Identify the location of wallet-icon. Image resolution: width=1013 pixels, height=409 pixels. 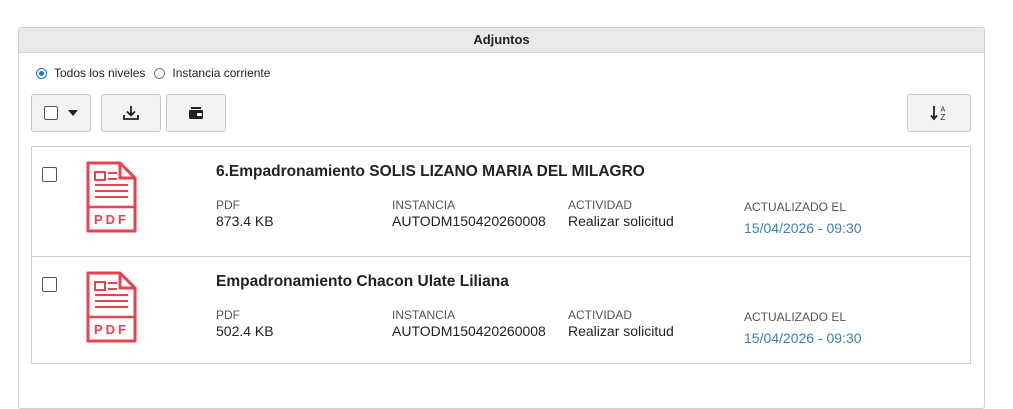
(196, 113).